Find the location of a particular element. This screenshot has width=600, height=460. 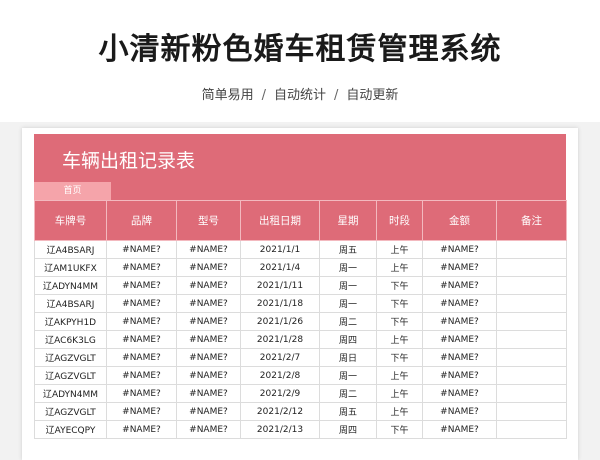

column-header-rental-date: 出租日期 is located at coordinates (280, 220).